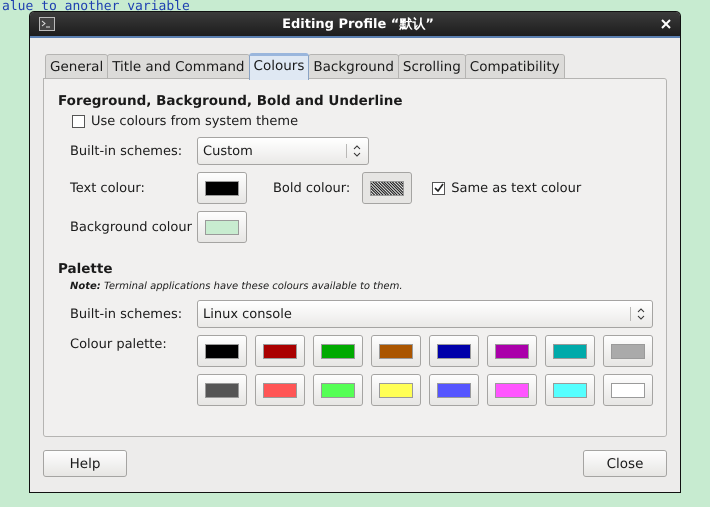  What do you see at coordinates (237, 286) in the screenshot?
I see `note-text: Note: Terminal applications have these colours available to them.` at bounding box center [237, 286].